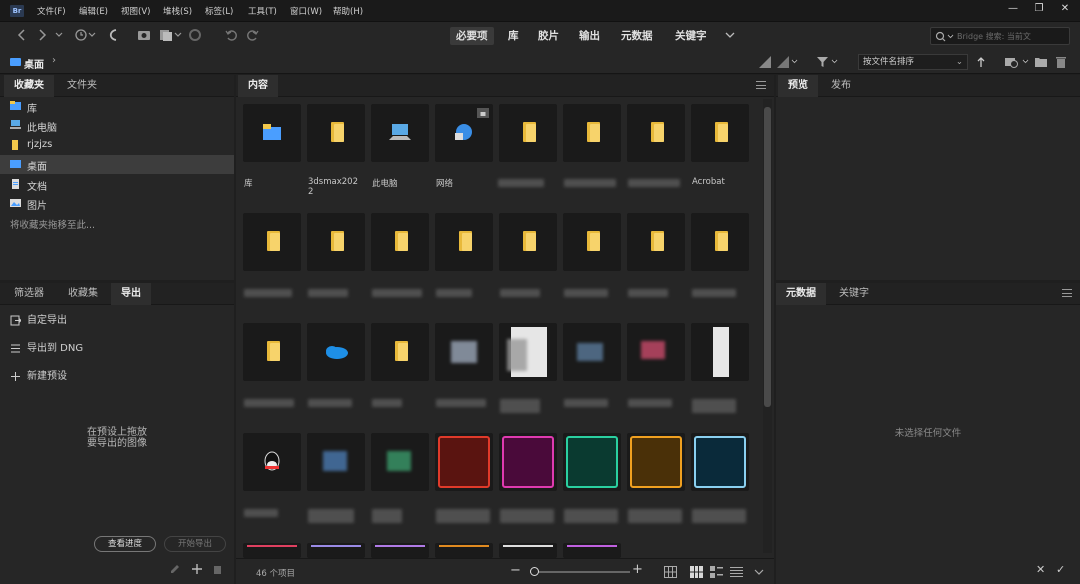  What do you see at coordinates (1000, 36) in the screenshot?
I see `search-input: Bridge 搜索: 当前文` at bounding box center [1000, 36].